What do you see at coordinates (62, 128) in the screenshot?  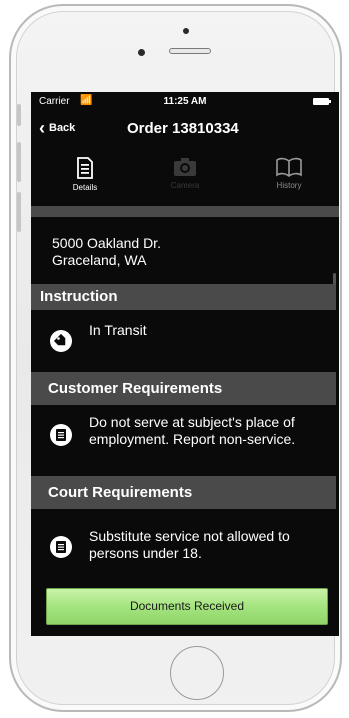 I see `back-label: Back` at bounding box center [62, 128].